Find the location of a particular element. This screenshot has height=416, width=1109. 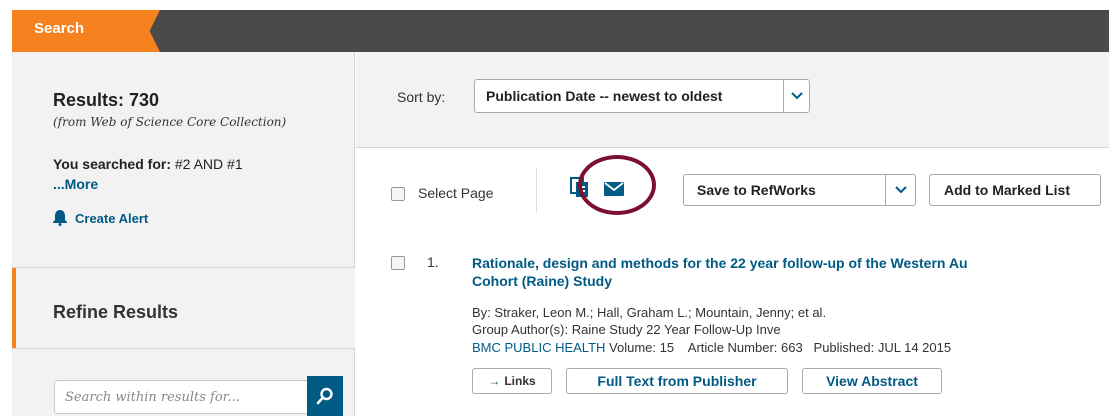

full-text-label: Full Text from Publisher is located at coordinates (677, 381).